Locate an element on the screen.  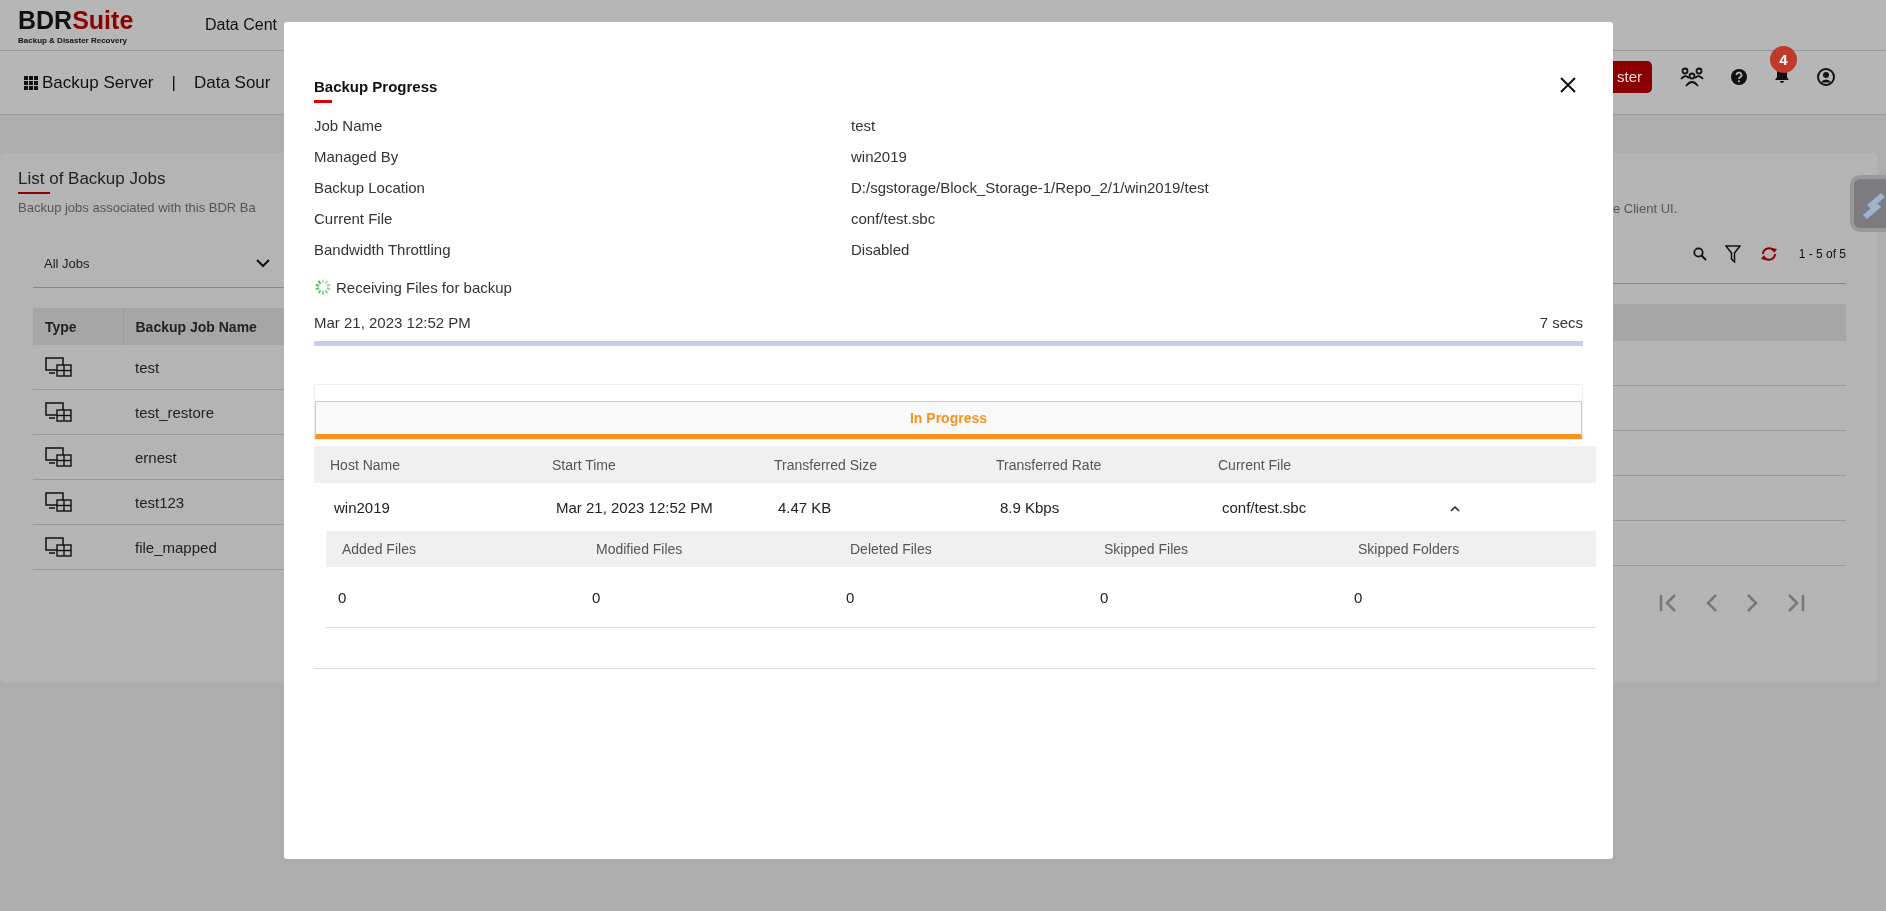
detail-label: Current File is located at coordinates (354, 218).